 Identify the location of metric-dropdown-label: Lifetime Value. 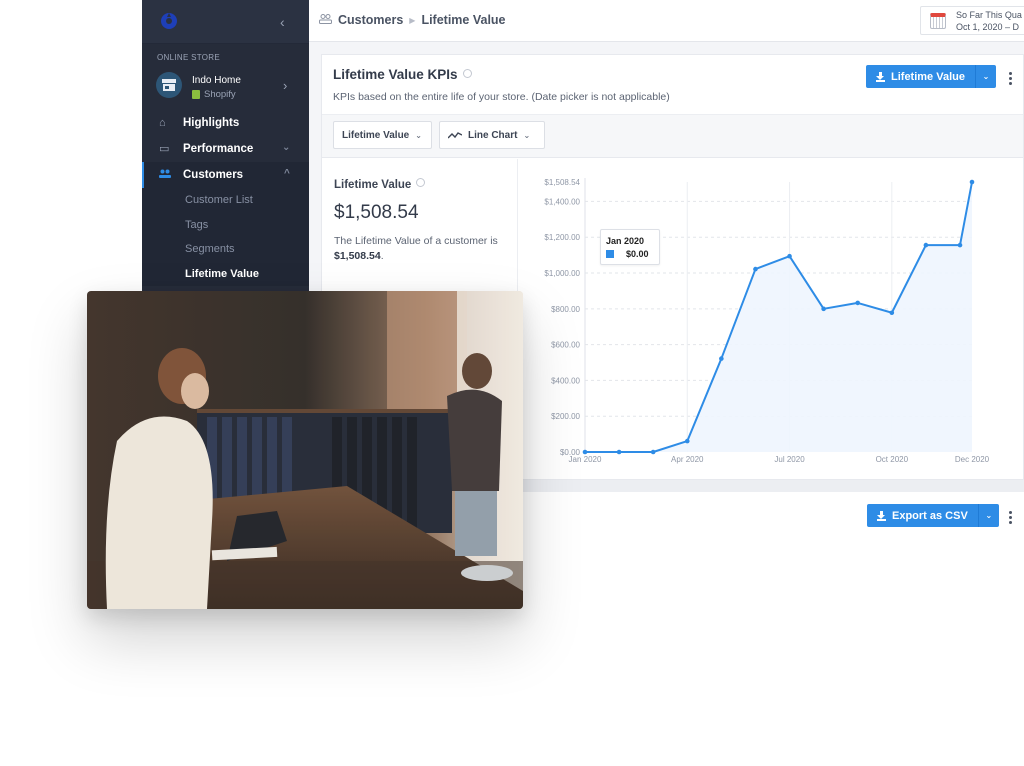
(376, 135).